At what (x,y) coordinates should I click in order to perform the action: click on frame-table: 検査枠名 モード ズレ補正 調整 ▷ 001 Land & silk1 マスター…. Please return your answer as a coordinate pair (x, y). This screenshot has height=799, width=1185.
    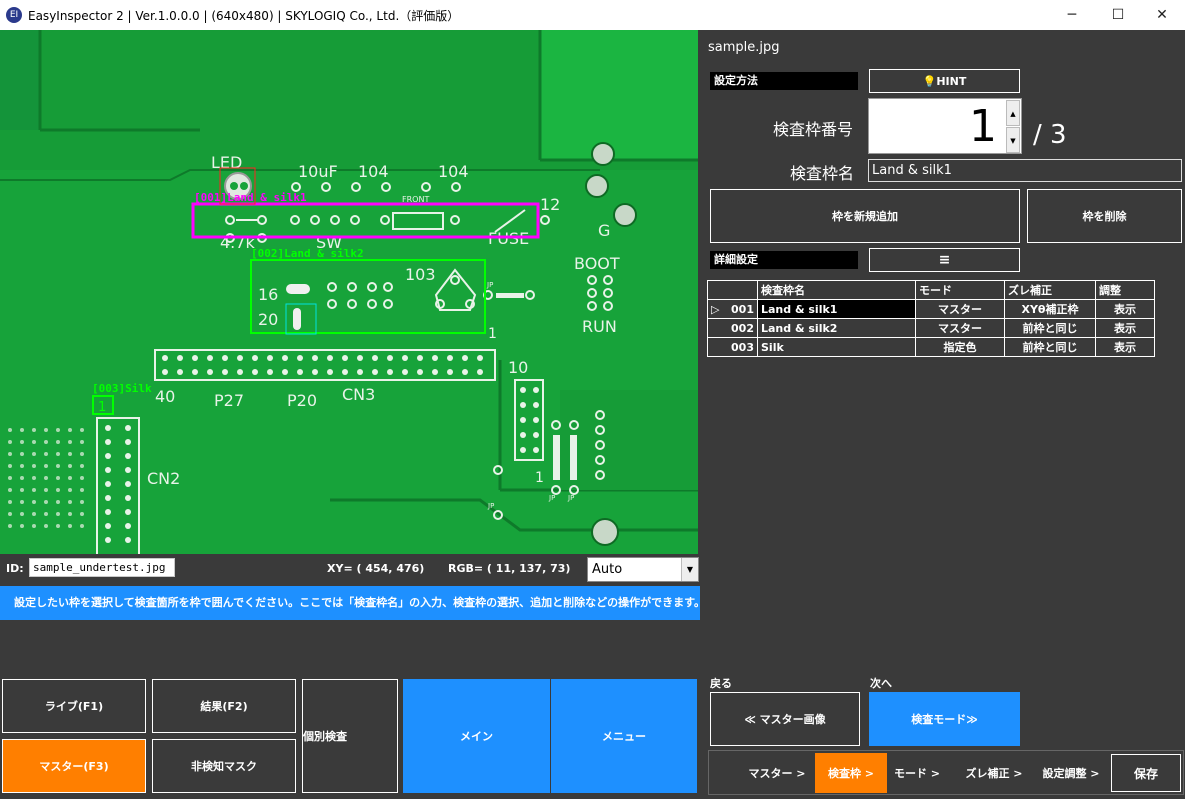
    Looking at the image, I should click on (931, 318).